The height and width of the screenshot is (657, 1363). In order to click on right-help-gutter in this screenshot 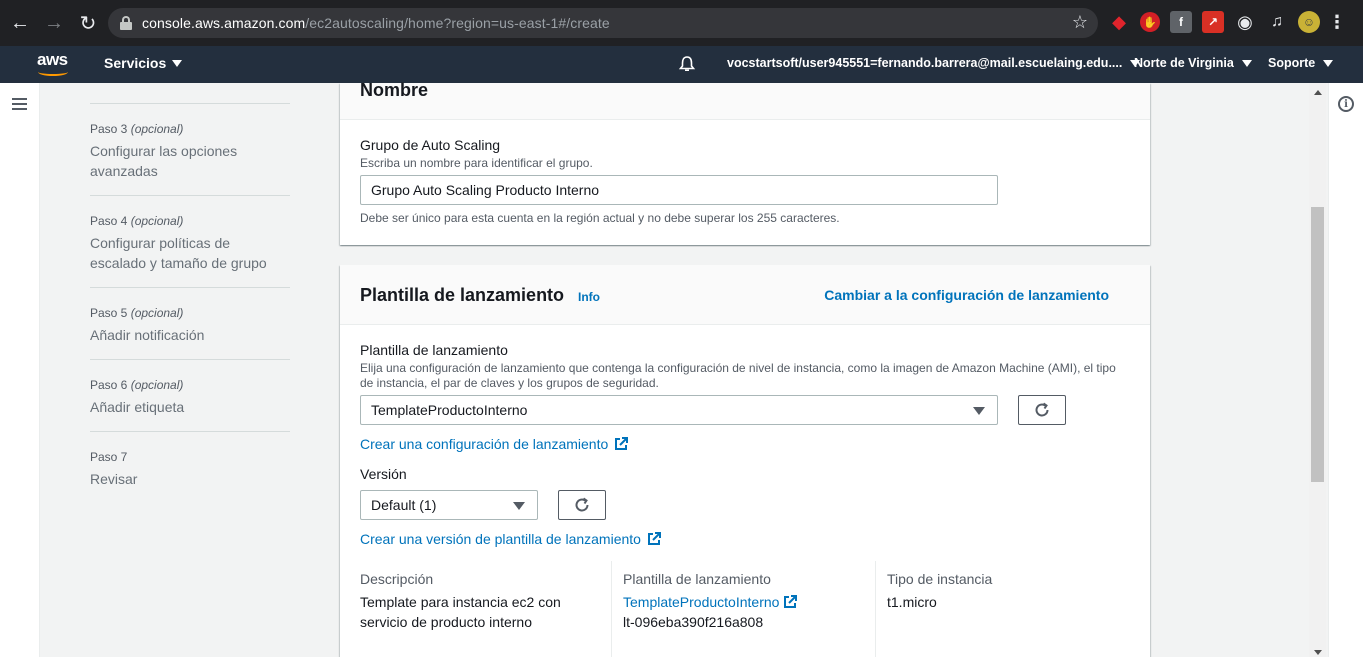, I will do `click(1345, 370)`.